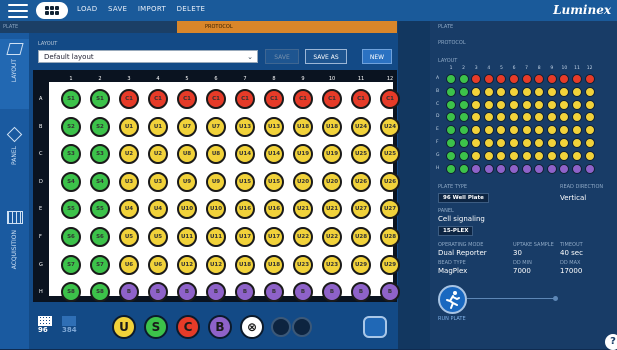 The height and width of the screenshot is (350, 617). What do you see at coordinates (191, 9) in the screenshot?
I see `delete-menu: DELETE` at bounding box center [191, 9].